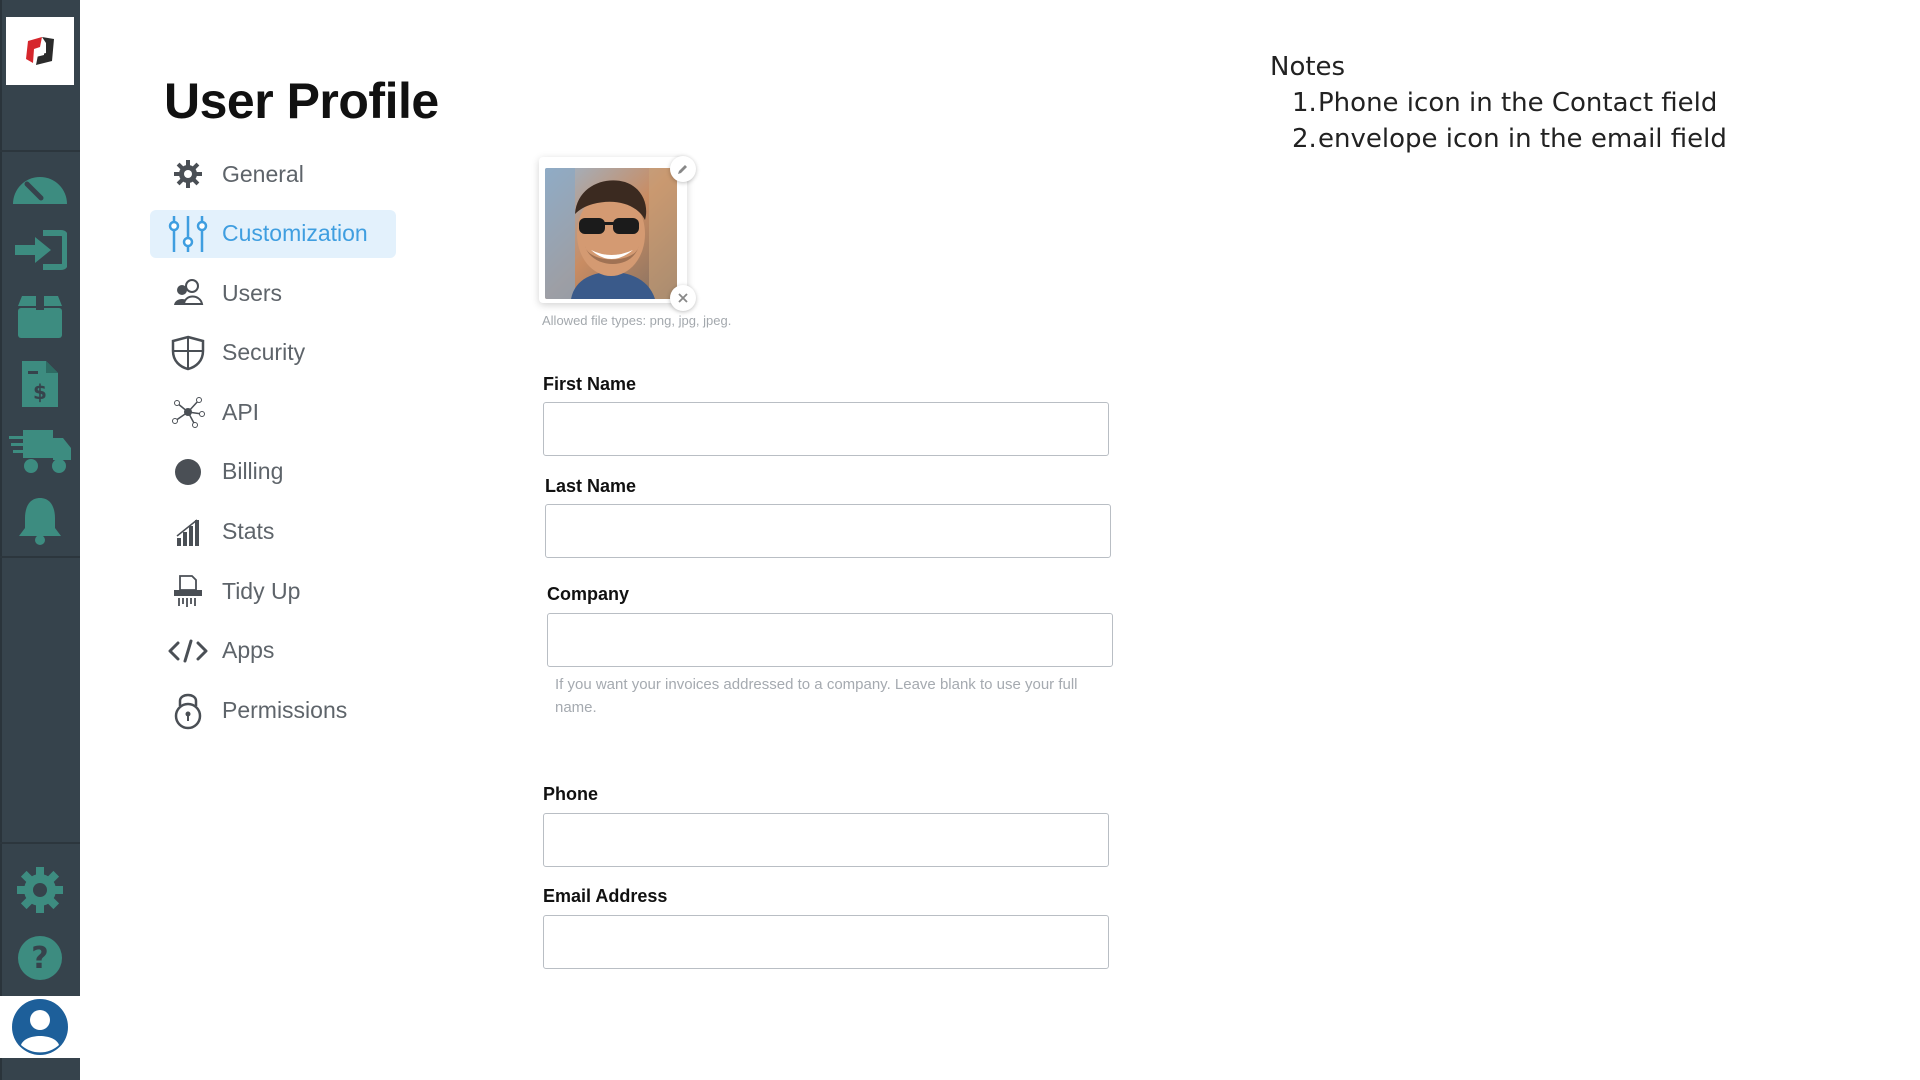 The image size is (1920, 1080). What do you see at coordinates (40, 184) in the screenshot?
I see `dashboard-icon` at bounding box center [40, 184].